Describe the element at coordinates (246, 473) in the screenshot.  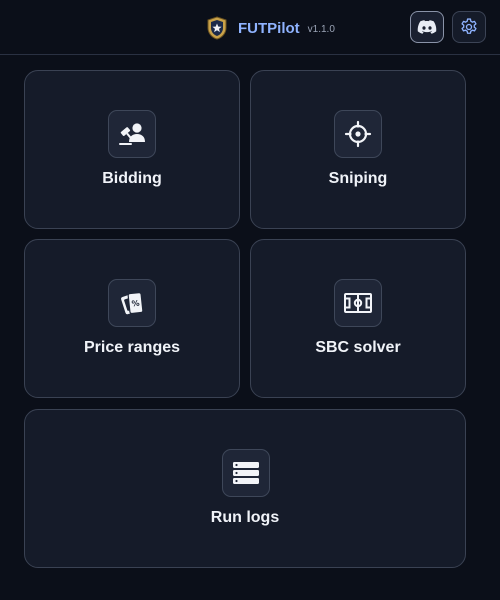
I see `server-list-icon` at that location.